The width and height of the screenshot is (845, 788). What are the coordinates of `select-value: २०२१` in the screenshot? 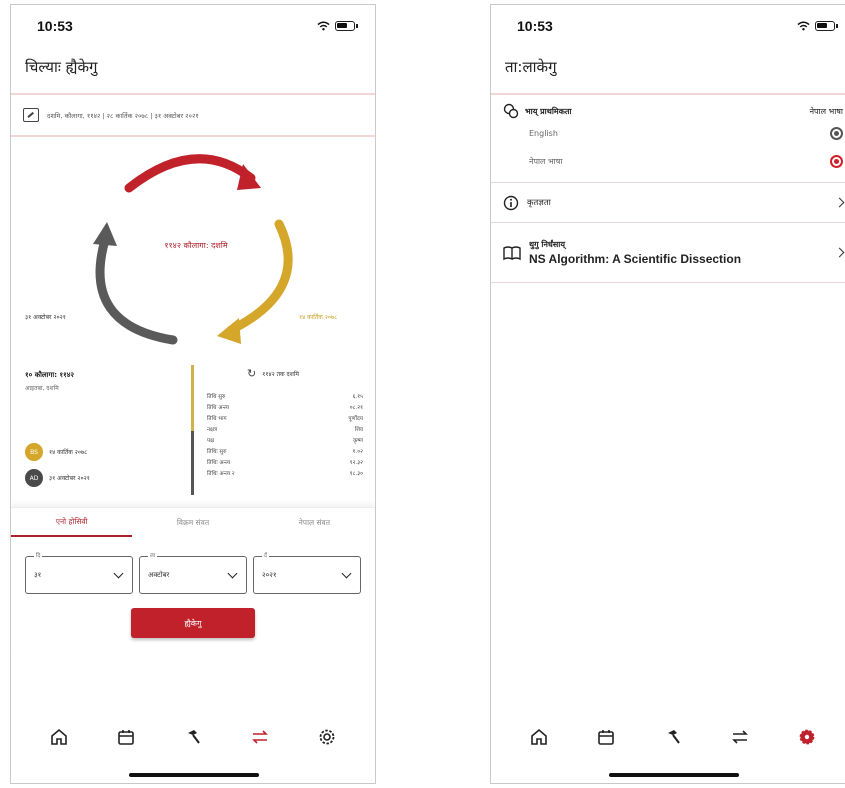 It's located at (269, 574).